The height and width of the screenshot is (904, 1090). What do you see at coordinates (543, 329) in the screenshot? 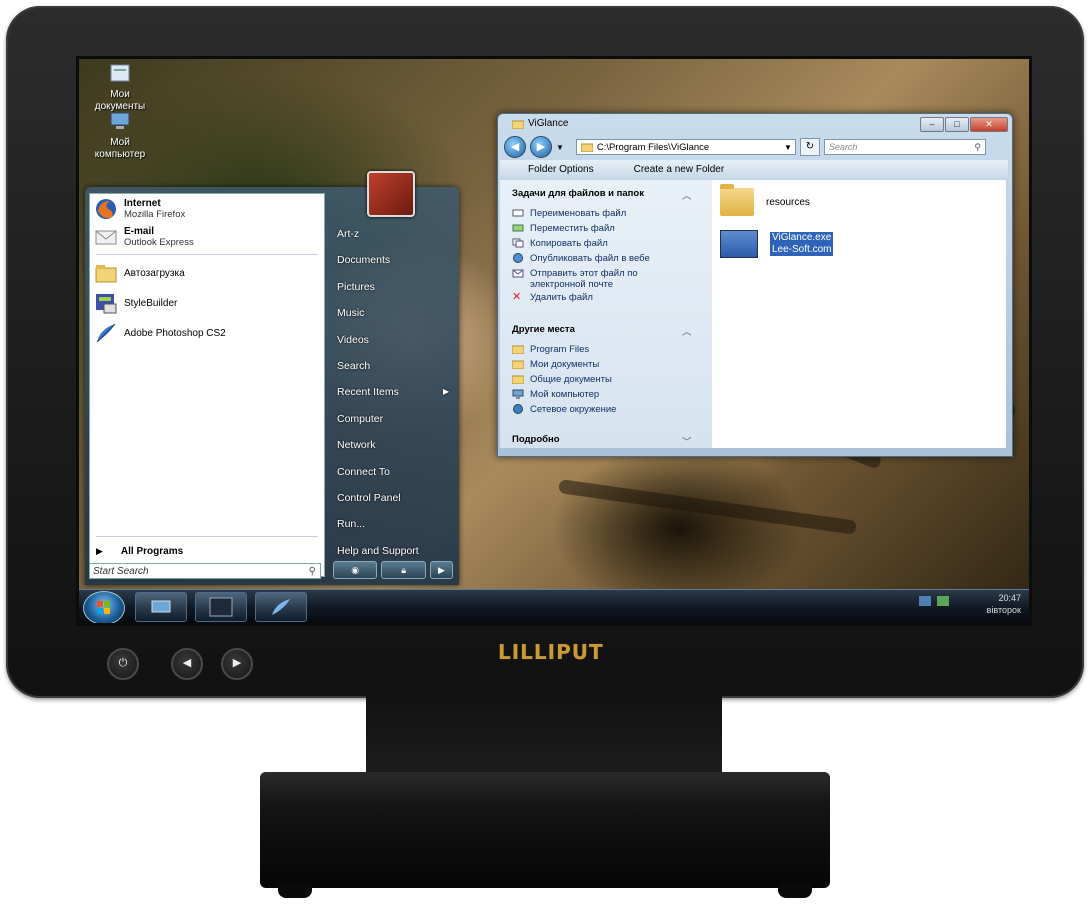
I see `task-group-heading-text: Другие места` at bounding box center [543, 329].